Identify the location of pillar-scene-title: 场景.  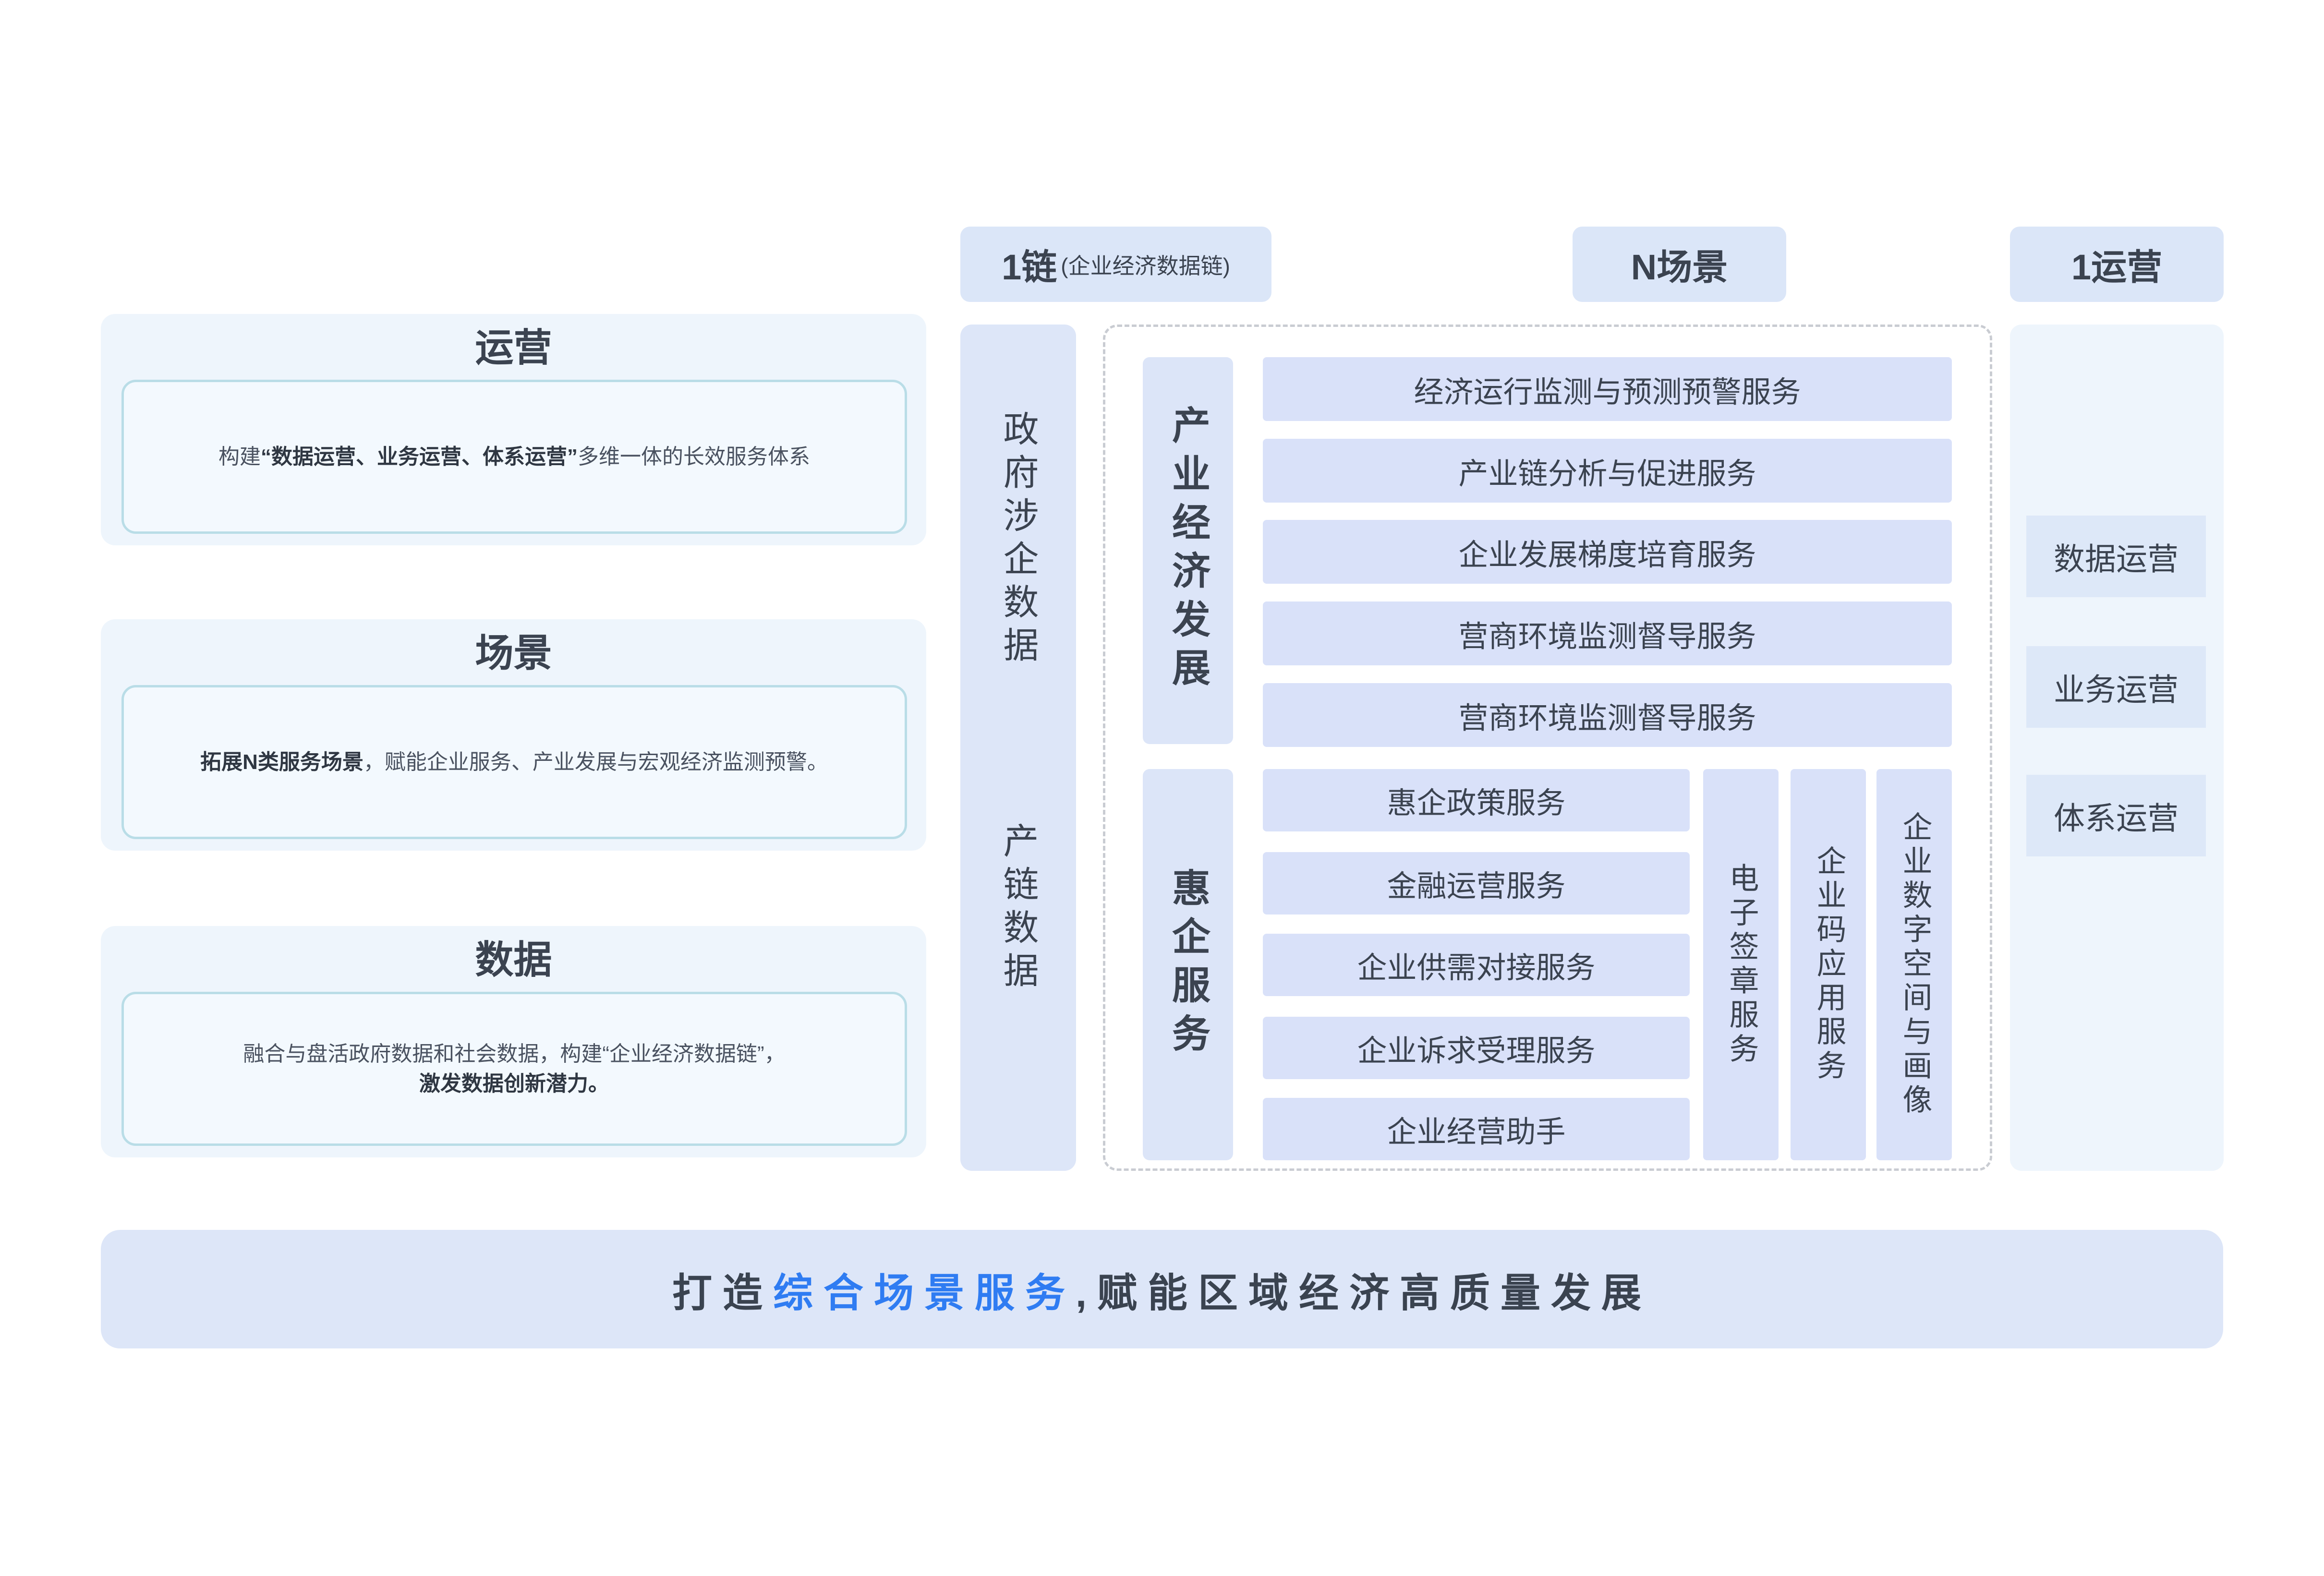
(513, 653).